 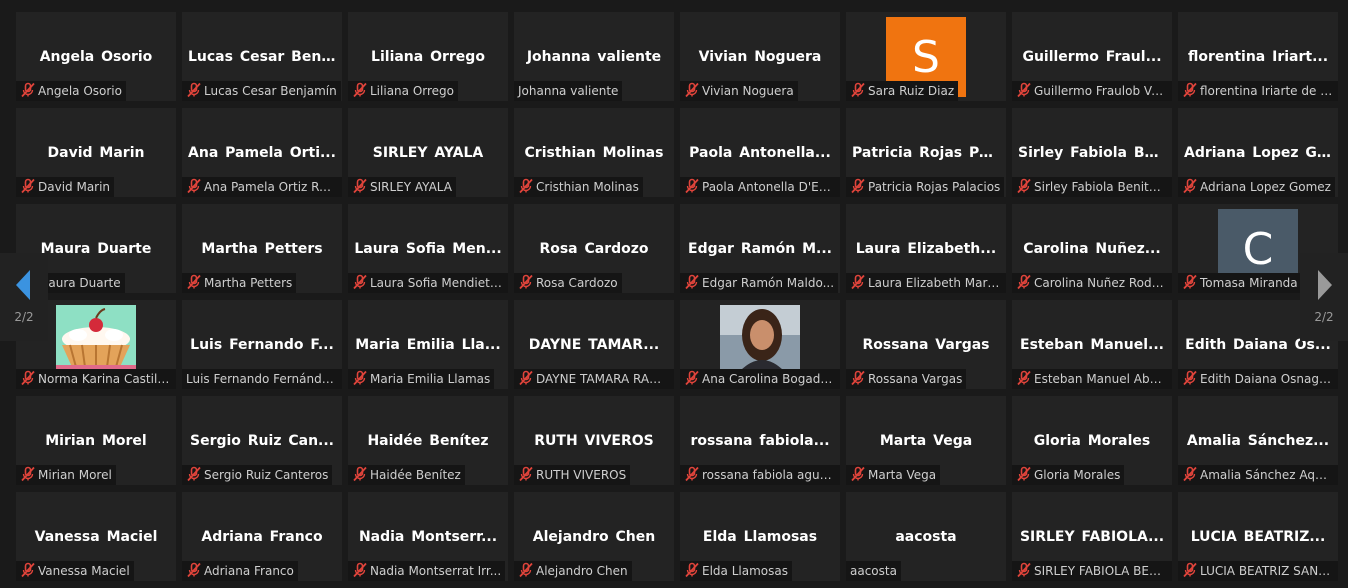 What do you see at coordinates (428, 56) in the screenshot?
I see `participant-tile: Liliana Orrego Liliana Orrego` at bounding box center [428, 56].